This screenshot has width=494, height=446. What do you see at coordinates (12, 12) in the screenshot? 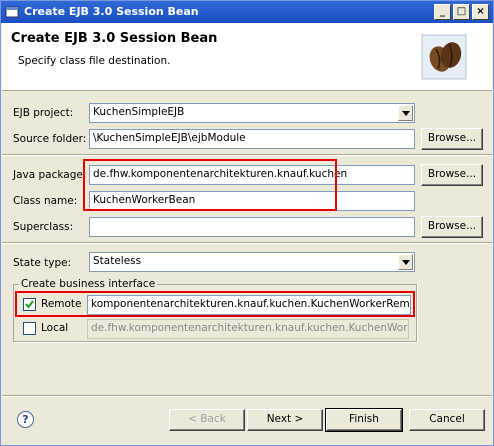
I see `window-icon` at bounding box center [12, 12].